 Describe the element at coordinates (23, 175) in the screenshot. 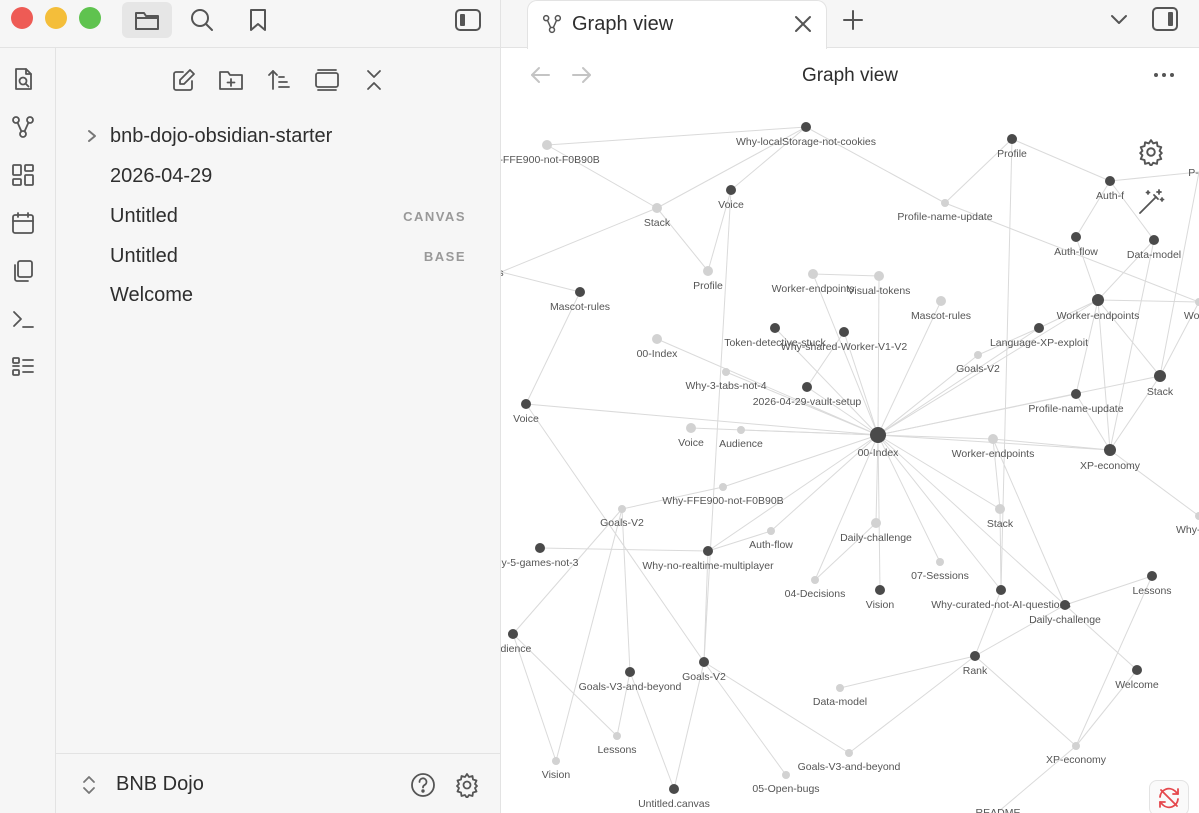

I see `canvas-button` at that location.